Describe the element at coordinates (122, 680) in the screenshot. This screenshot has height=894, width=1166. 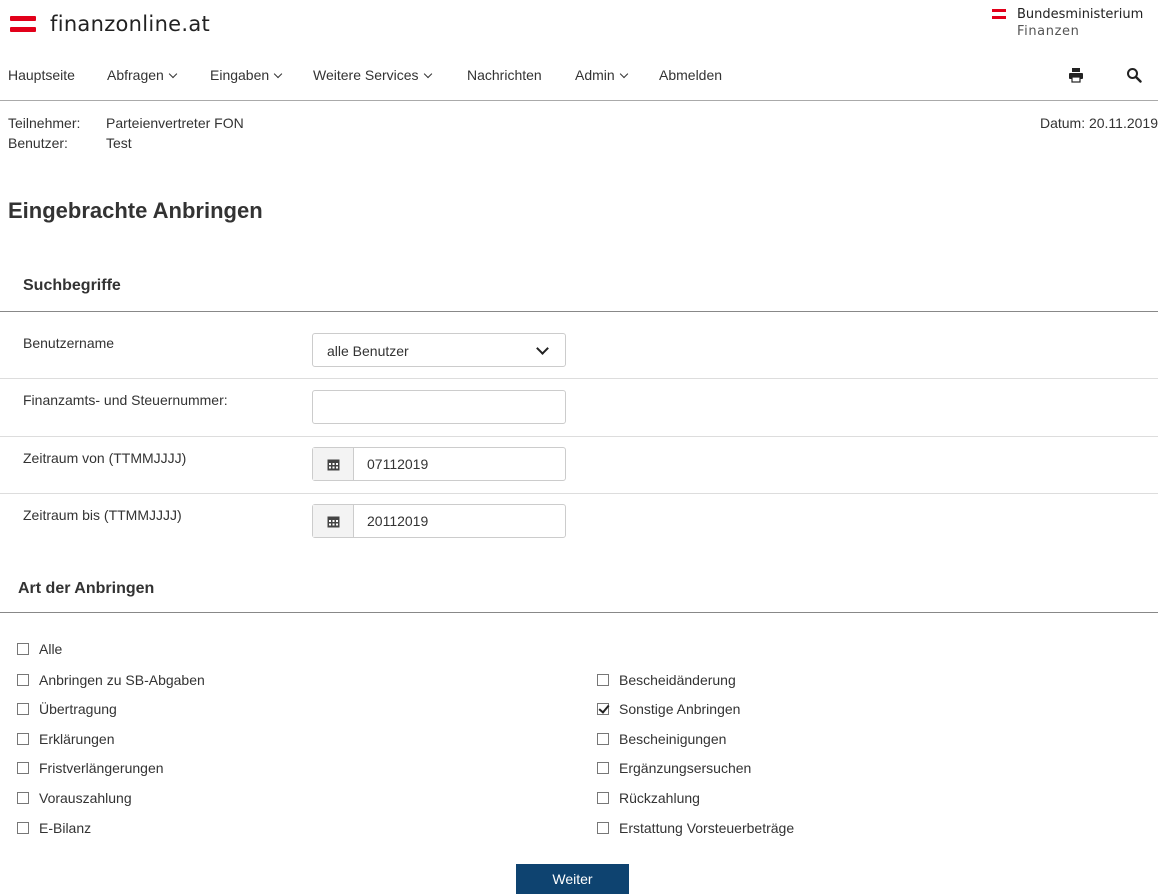
I see `checkbox-label: Anbringen zu SB-Abgaben` at that location.